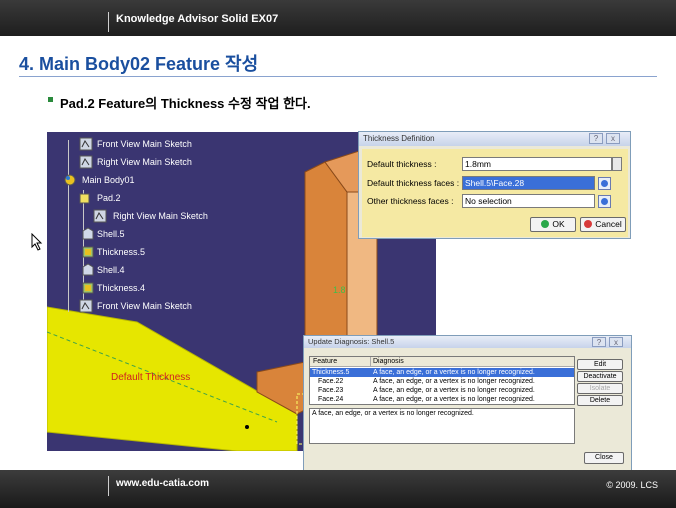 The width and height of the screenshot is (676, 508). I want to click on default-thickness-label: Default thickness :, so click(402, 164).